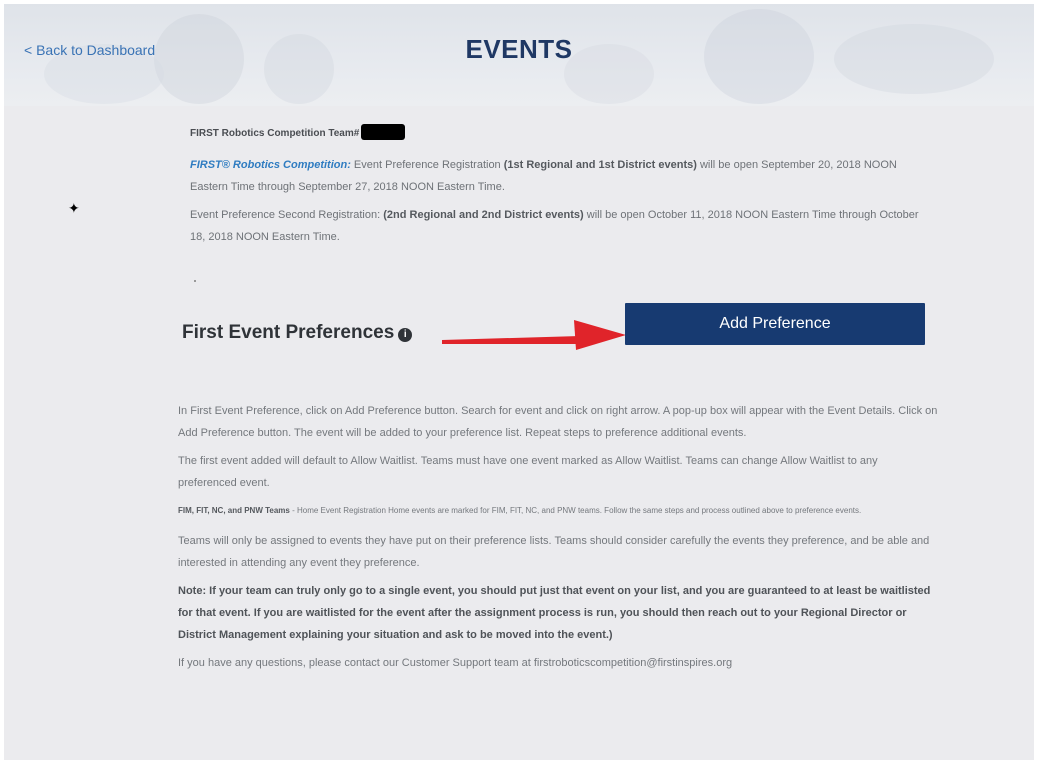  Describe the element at coordinates (519, 49) in the screenshot. I see `page-title: EVENTS` at that location.